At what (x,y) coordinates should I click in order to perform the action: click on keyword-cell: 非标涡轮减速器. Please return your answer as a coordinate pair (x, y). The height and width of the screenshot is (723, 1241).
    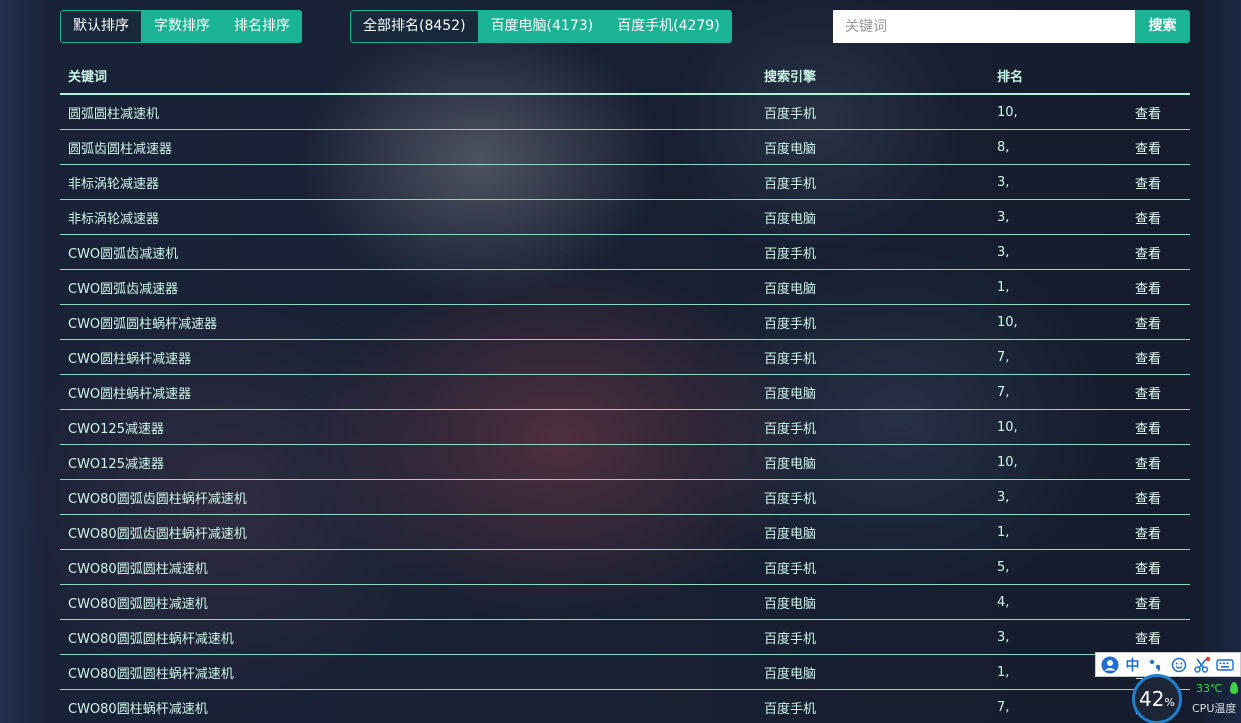
    Looking at the image, I should click on (408, 217).